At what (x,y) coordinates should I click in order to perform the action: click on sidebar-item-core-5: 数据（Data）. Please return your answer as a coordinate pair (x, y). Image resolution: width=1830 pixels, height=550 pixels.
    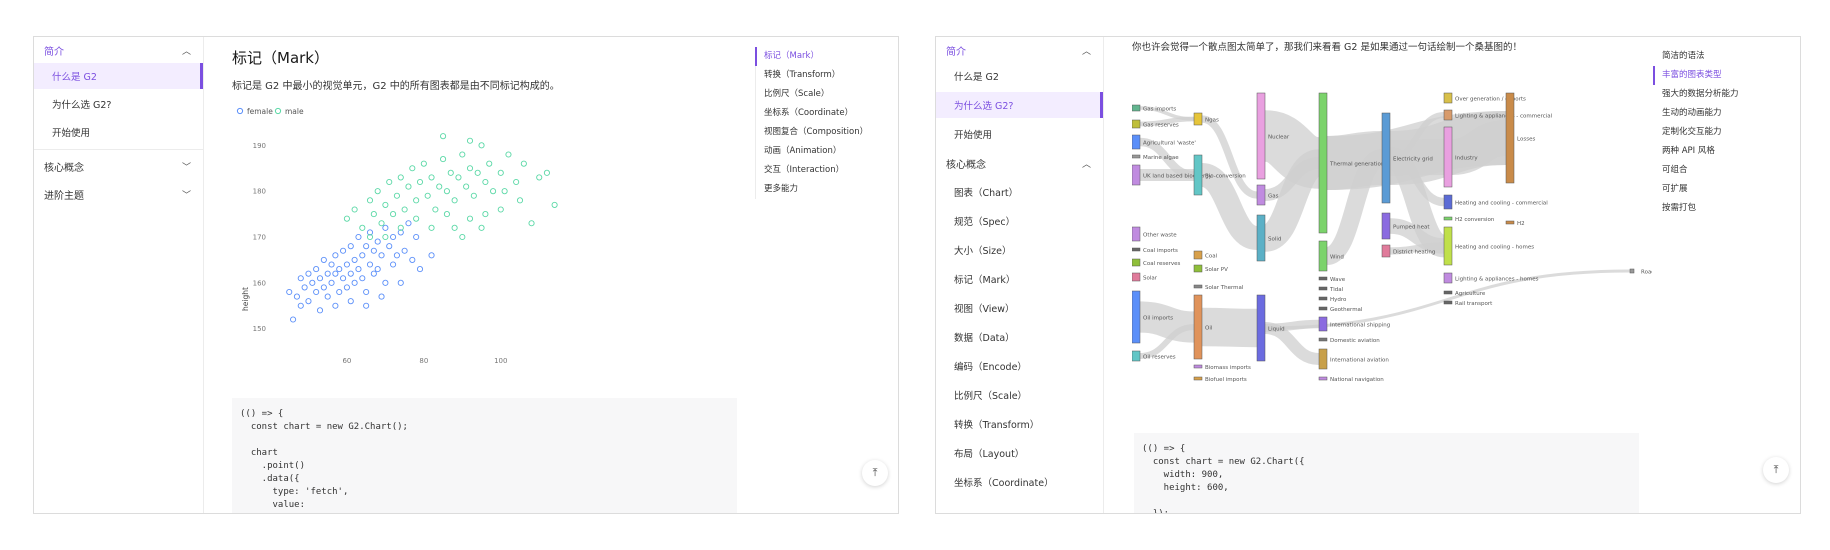
    Looking at the image, I should click on (1019, 337).